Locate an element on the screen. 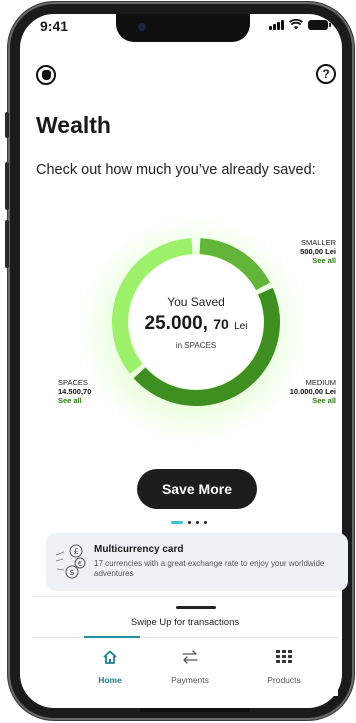 This screenshot has height=723, width=356. status-time: 9:41 is located at coordinates (54, 26).